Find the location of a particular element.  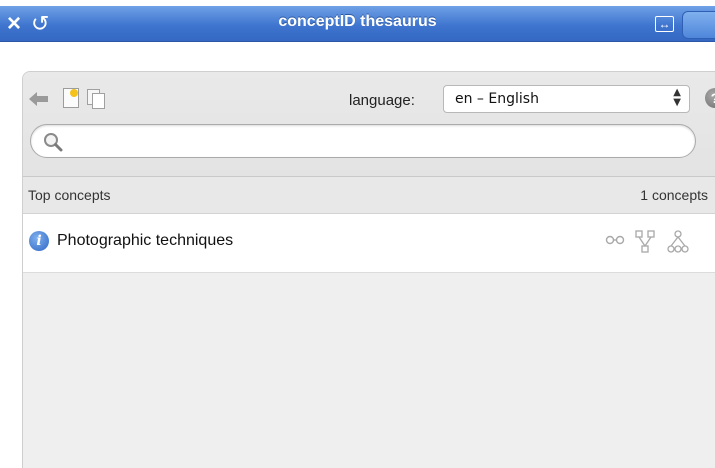

new-document-icon is located at coordinates (71, 98).